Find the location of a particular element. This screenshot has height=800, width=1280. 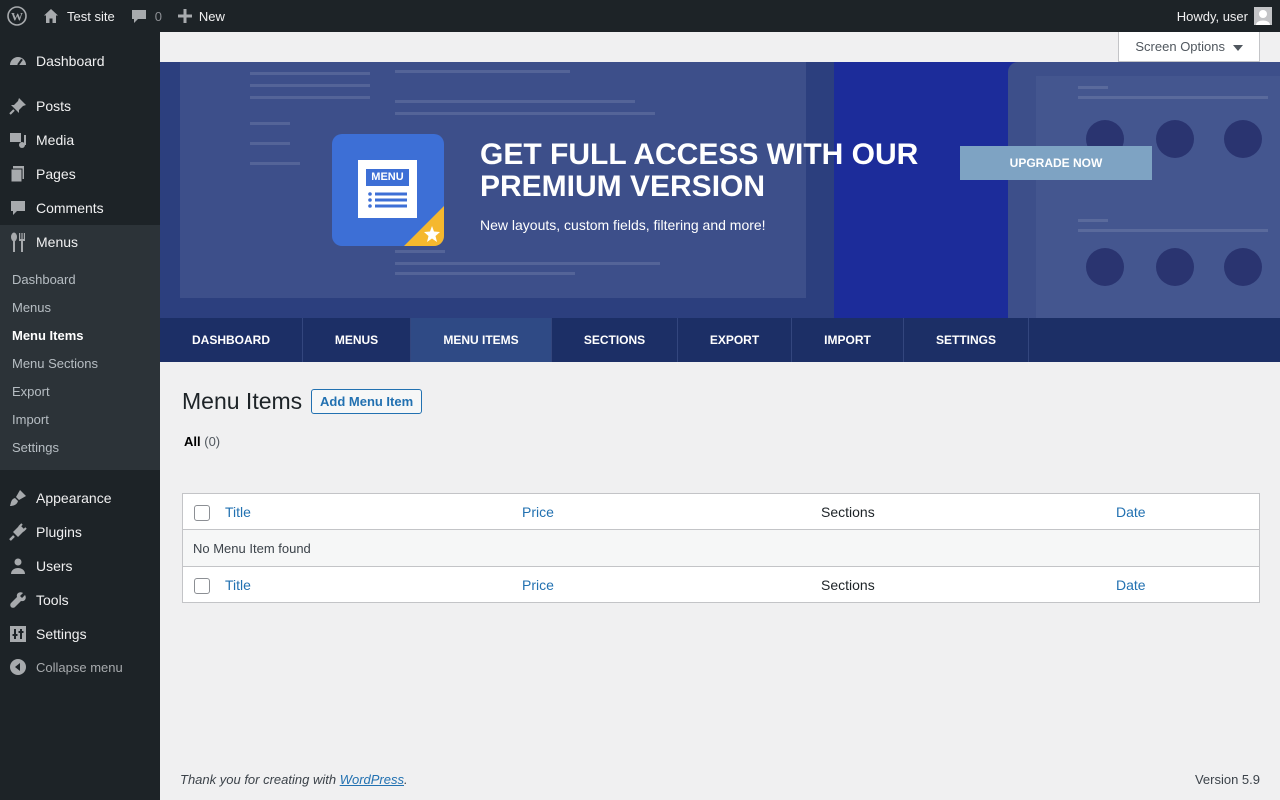

column-sections-header: Sections is located at coordinates (848, 512).